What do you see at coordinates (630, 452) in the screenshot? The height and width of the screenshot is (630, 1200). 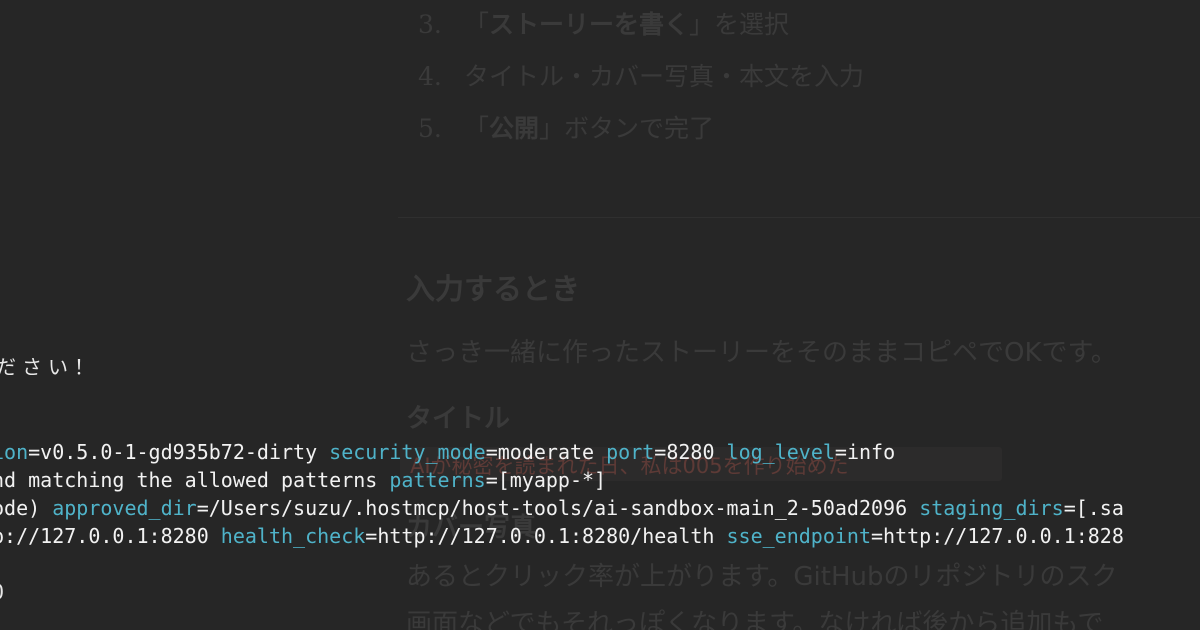 I see `log-key-port: port` at bounding box center [630, 452].